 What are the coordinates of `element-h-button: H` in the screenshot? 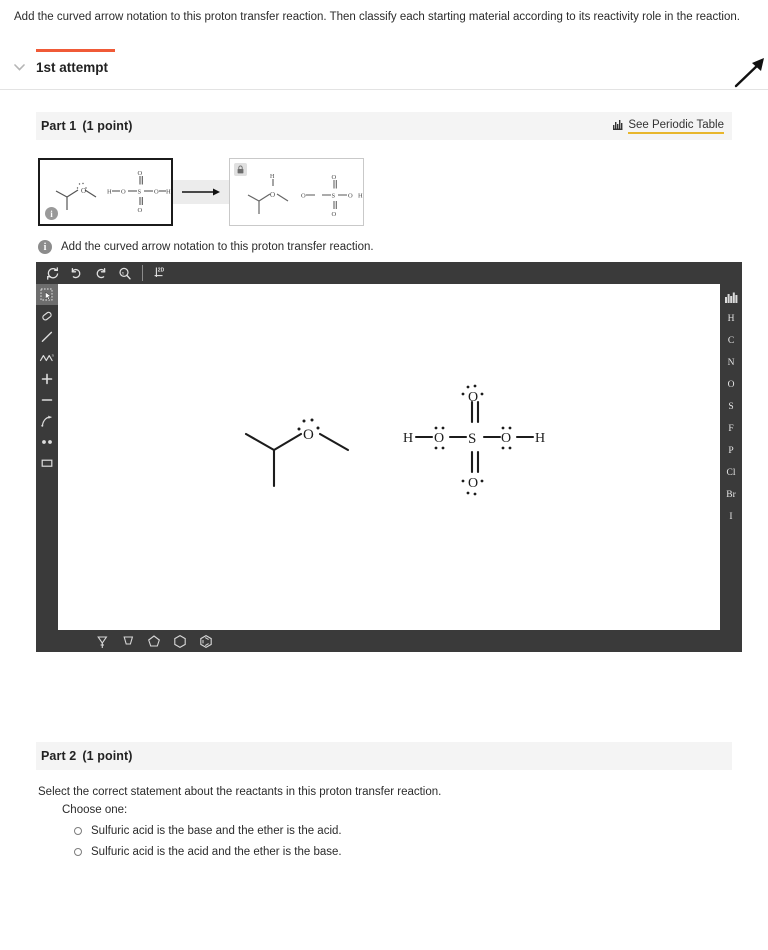 It's located at (731, 319).